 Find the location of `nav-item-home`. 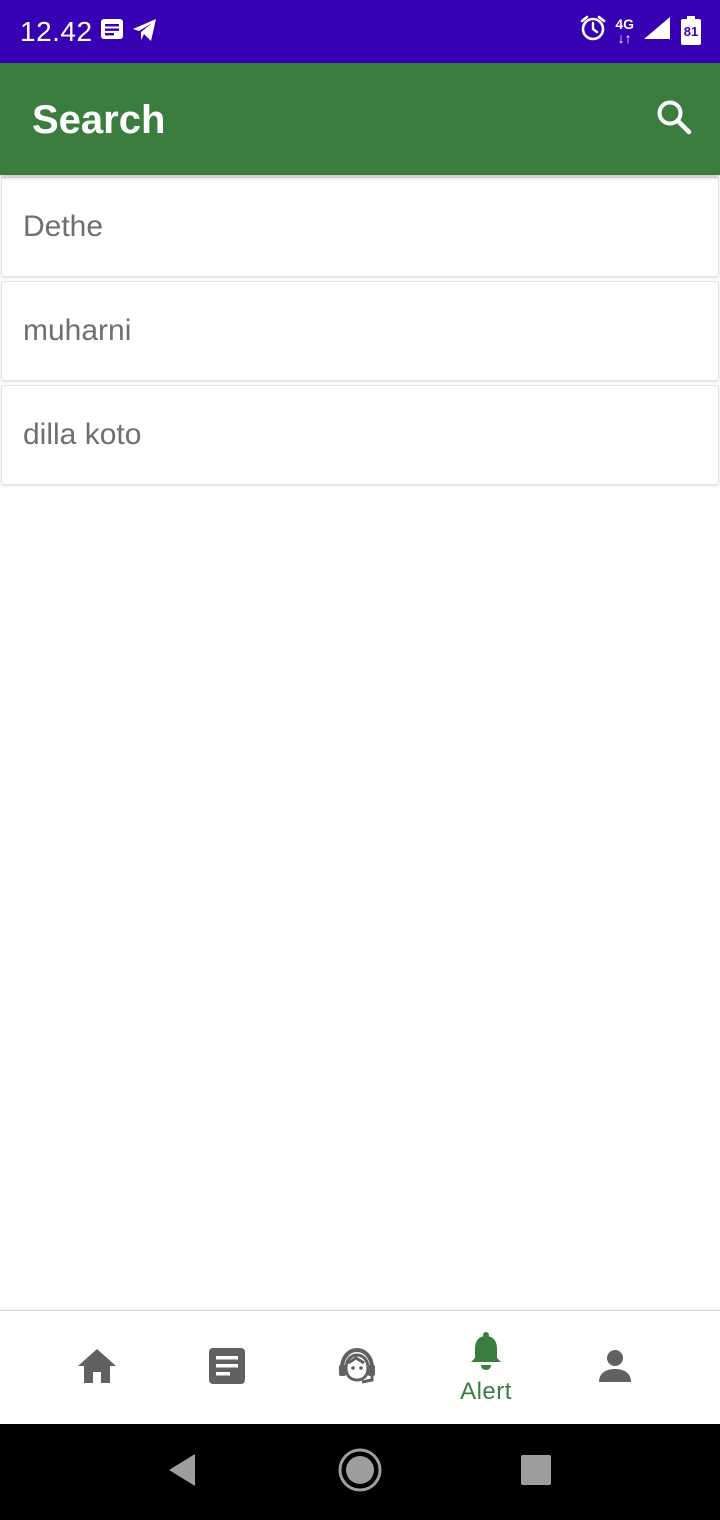

nav-item-home is located at coordinates (97, 1368).